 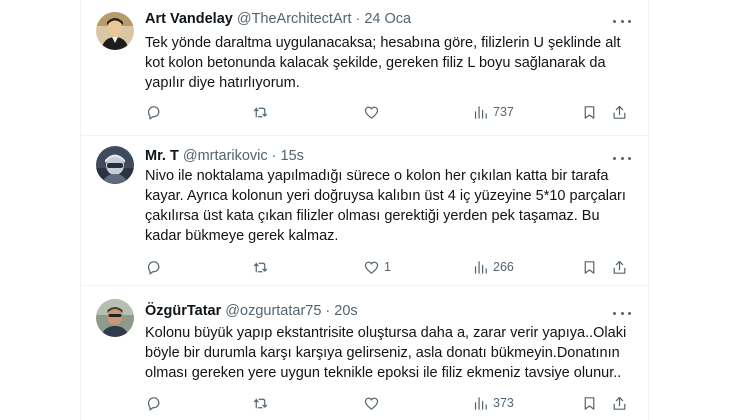 I want to click on views-button: 737, so click(x=493, y=112).